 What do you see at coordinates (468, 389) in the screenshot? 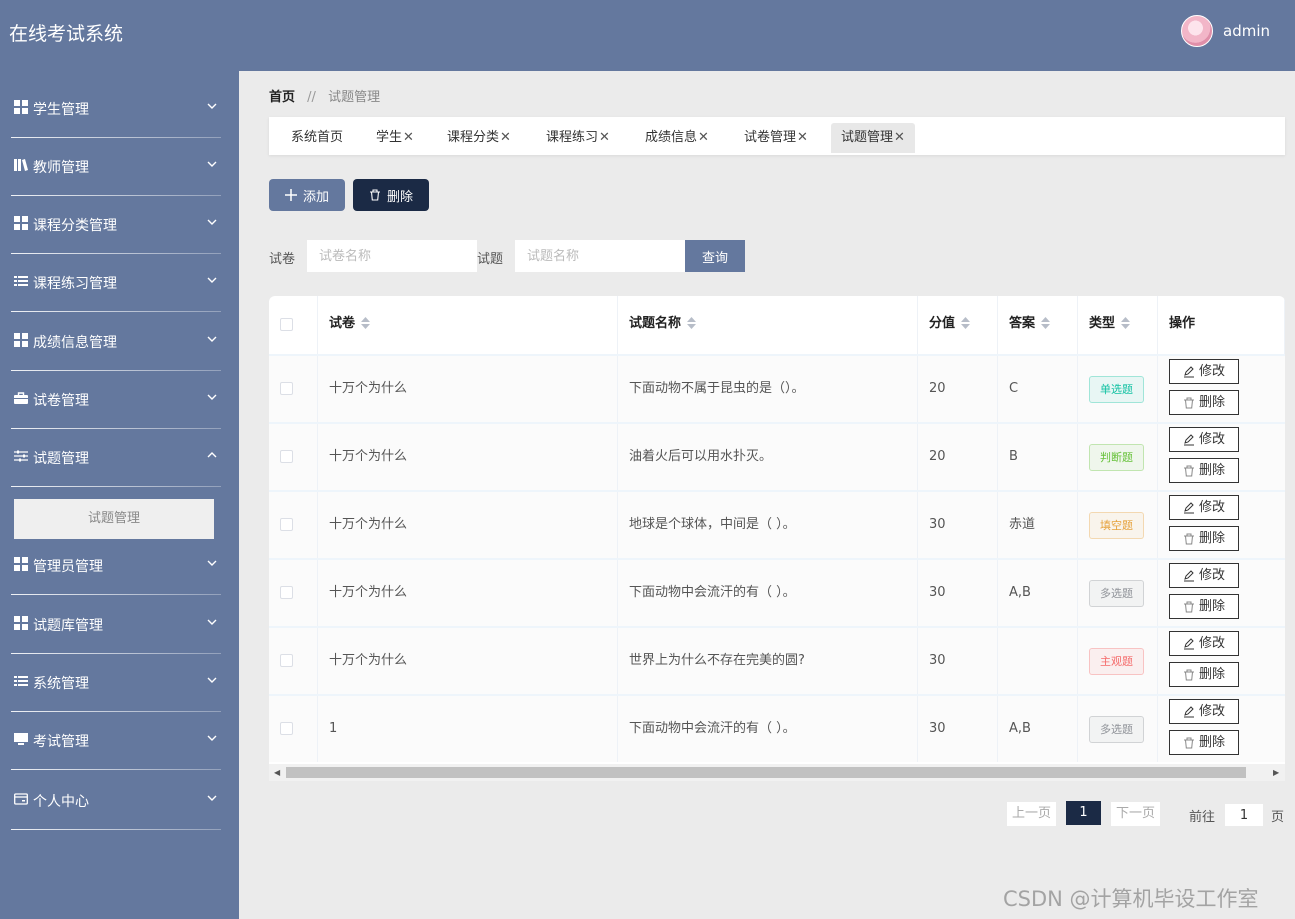
I see `cell-paper: 十万个为什么` at bounding box center [468, 389].